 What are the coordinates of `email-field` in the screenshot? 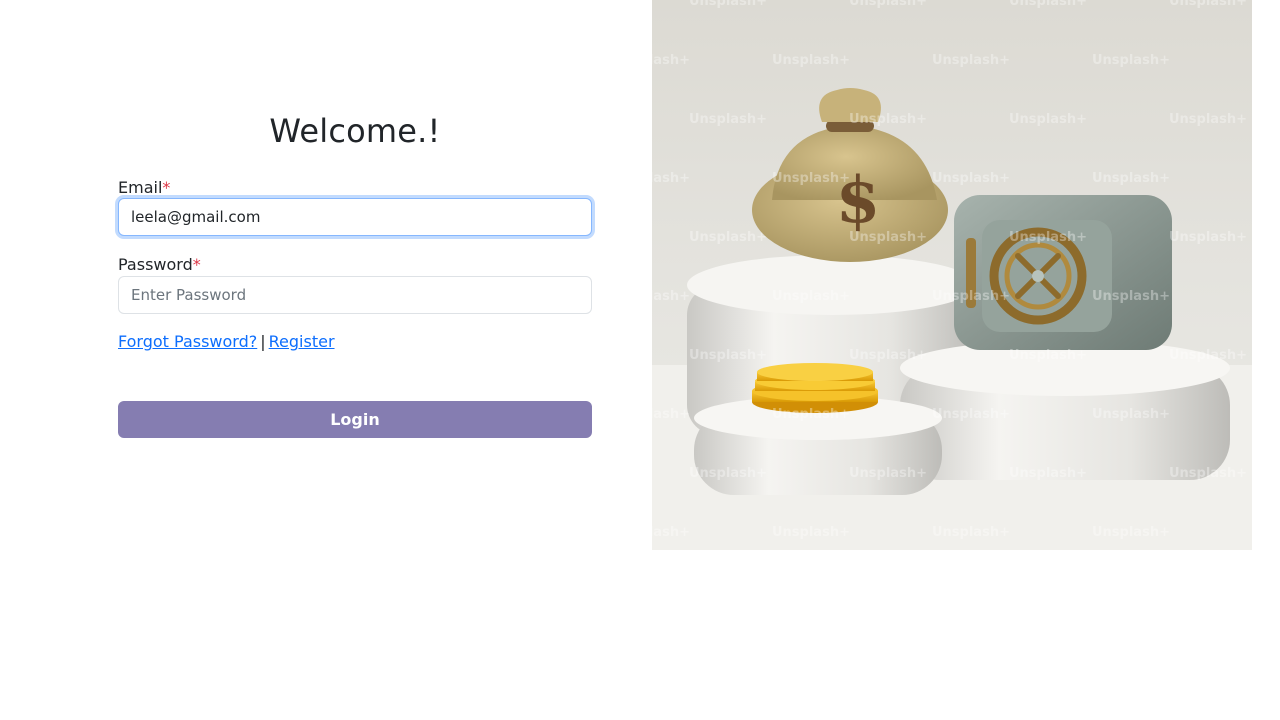 It's located at (355, 217).